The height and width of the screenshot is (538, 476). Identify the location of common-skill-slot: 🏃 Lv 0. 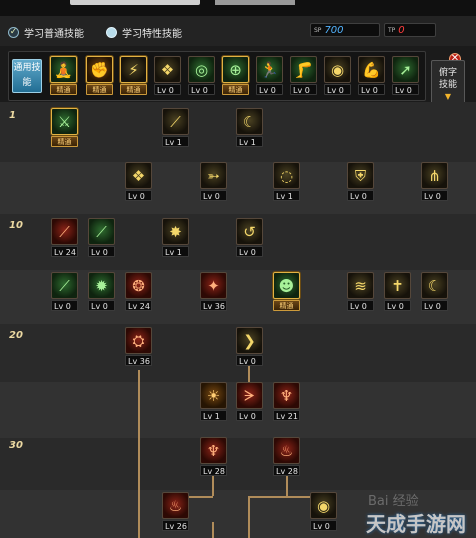
(269, 76).